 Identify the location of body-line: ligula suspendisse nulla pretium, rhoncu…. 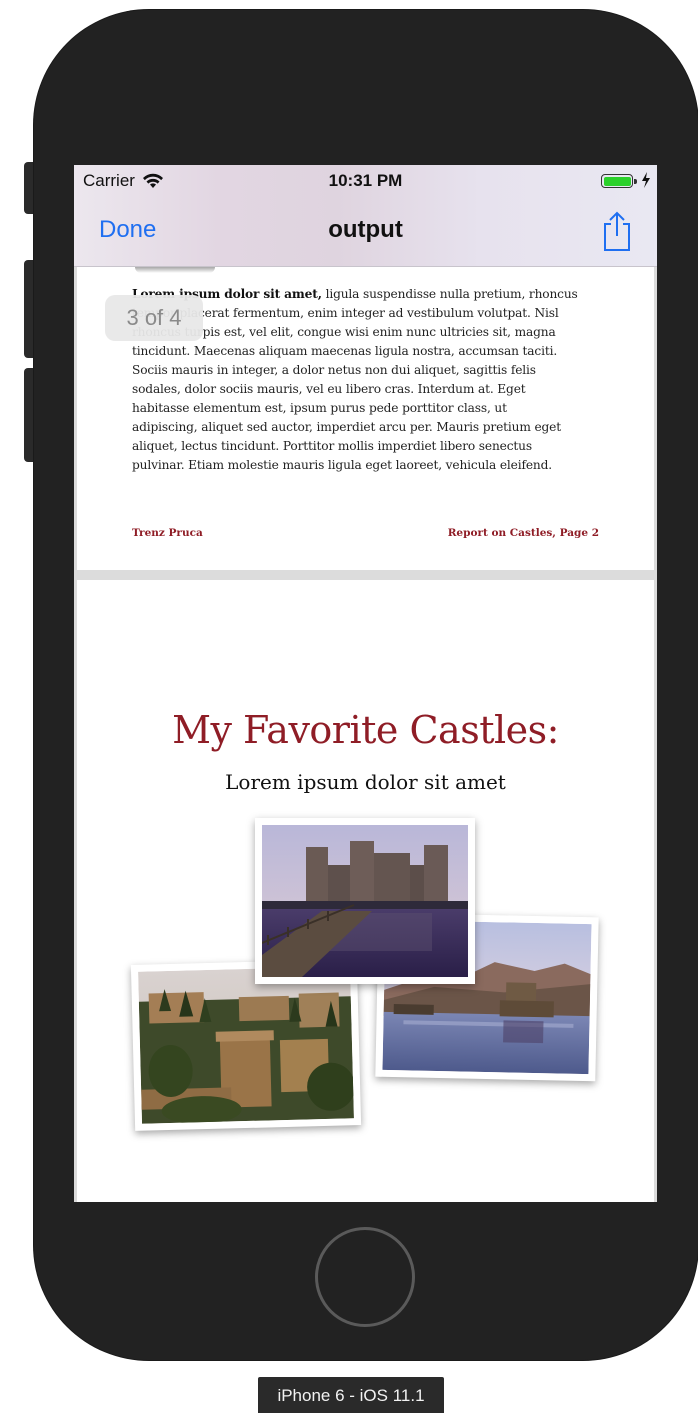
(449, 294).